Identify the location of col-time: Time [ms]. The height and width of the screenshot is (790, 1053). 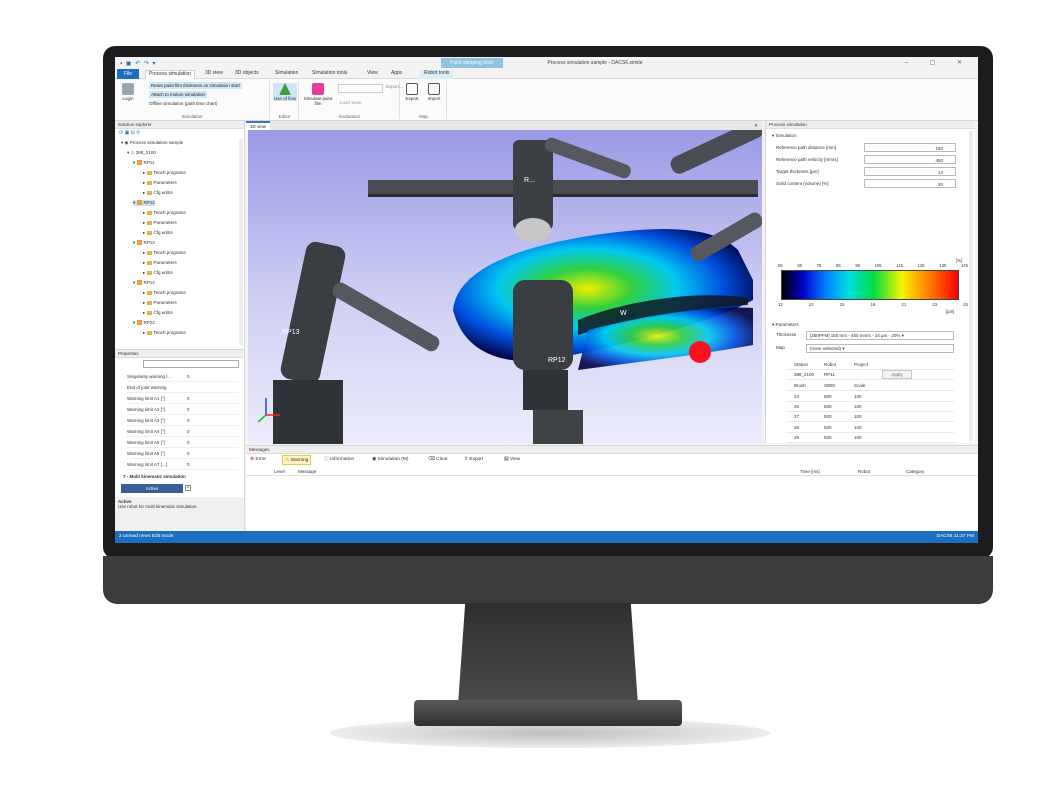
(810, 471).